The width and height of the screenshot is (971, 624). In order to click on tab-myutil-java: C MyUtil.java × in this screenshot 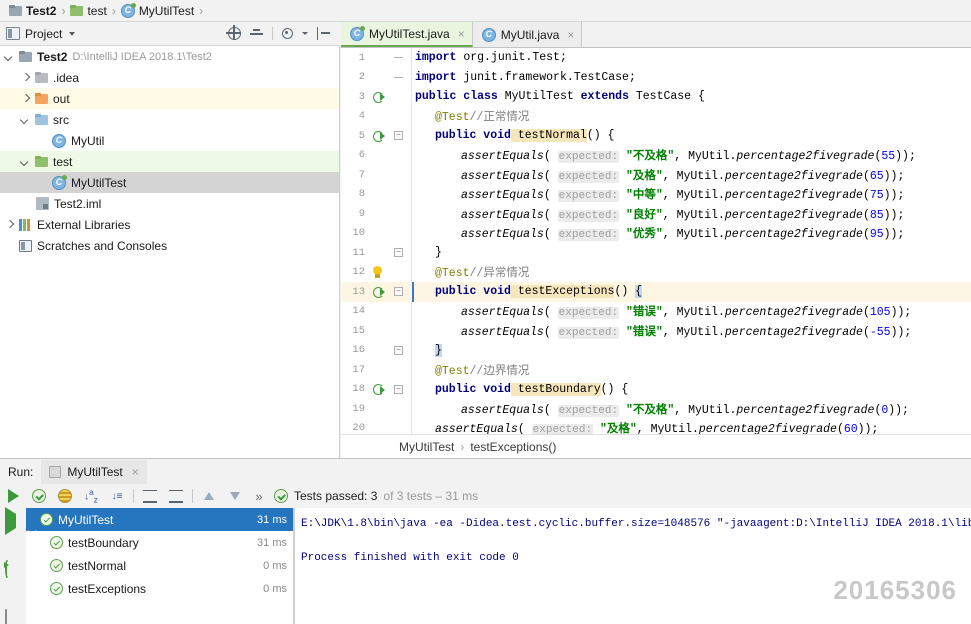, I will do `click(527, 34)`.